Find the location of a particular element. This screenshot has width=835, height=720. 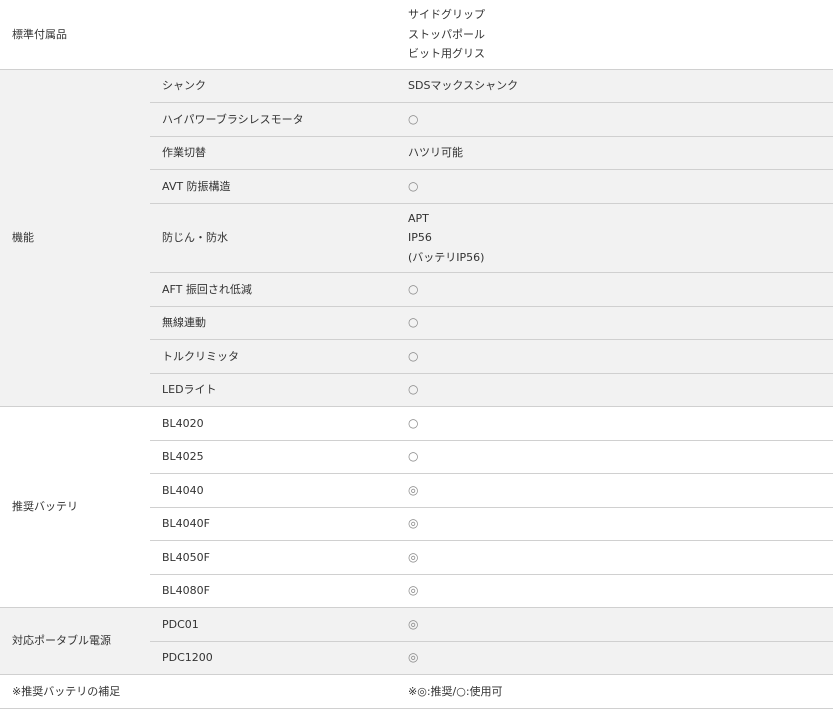

spec-value: サイドグリップ ストッパポール ビット用グリス is located at coordinates (614, 35).